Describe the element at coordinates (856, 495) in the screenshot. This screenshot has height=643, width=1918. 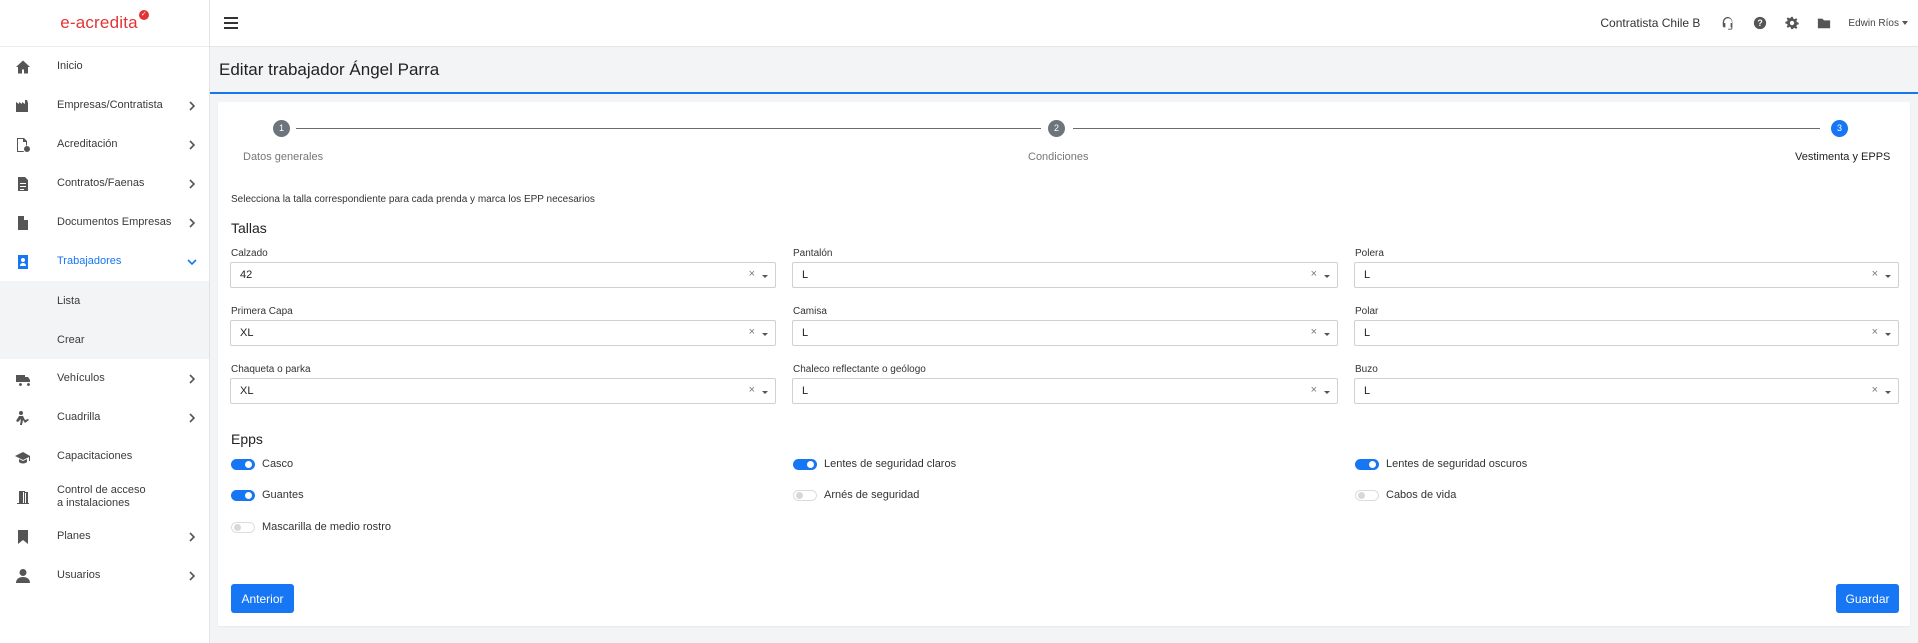
I see `epp-toggle-arnes: Arnés de seguridad` at that location.